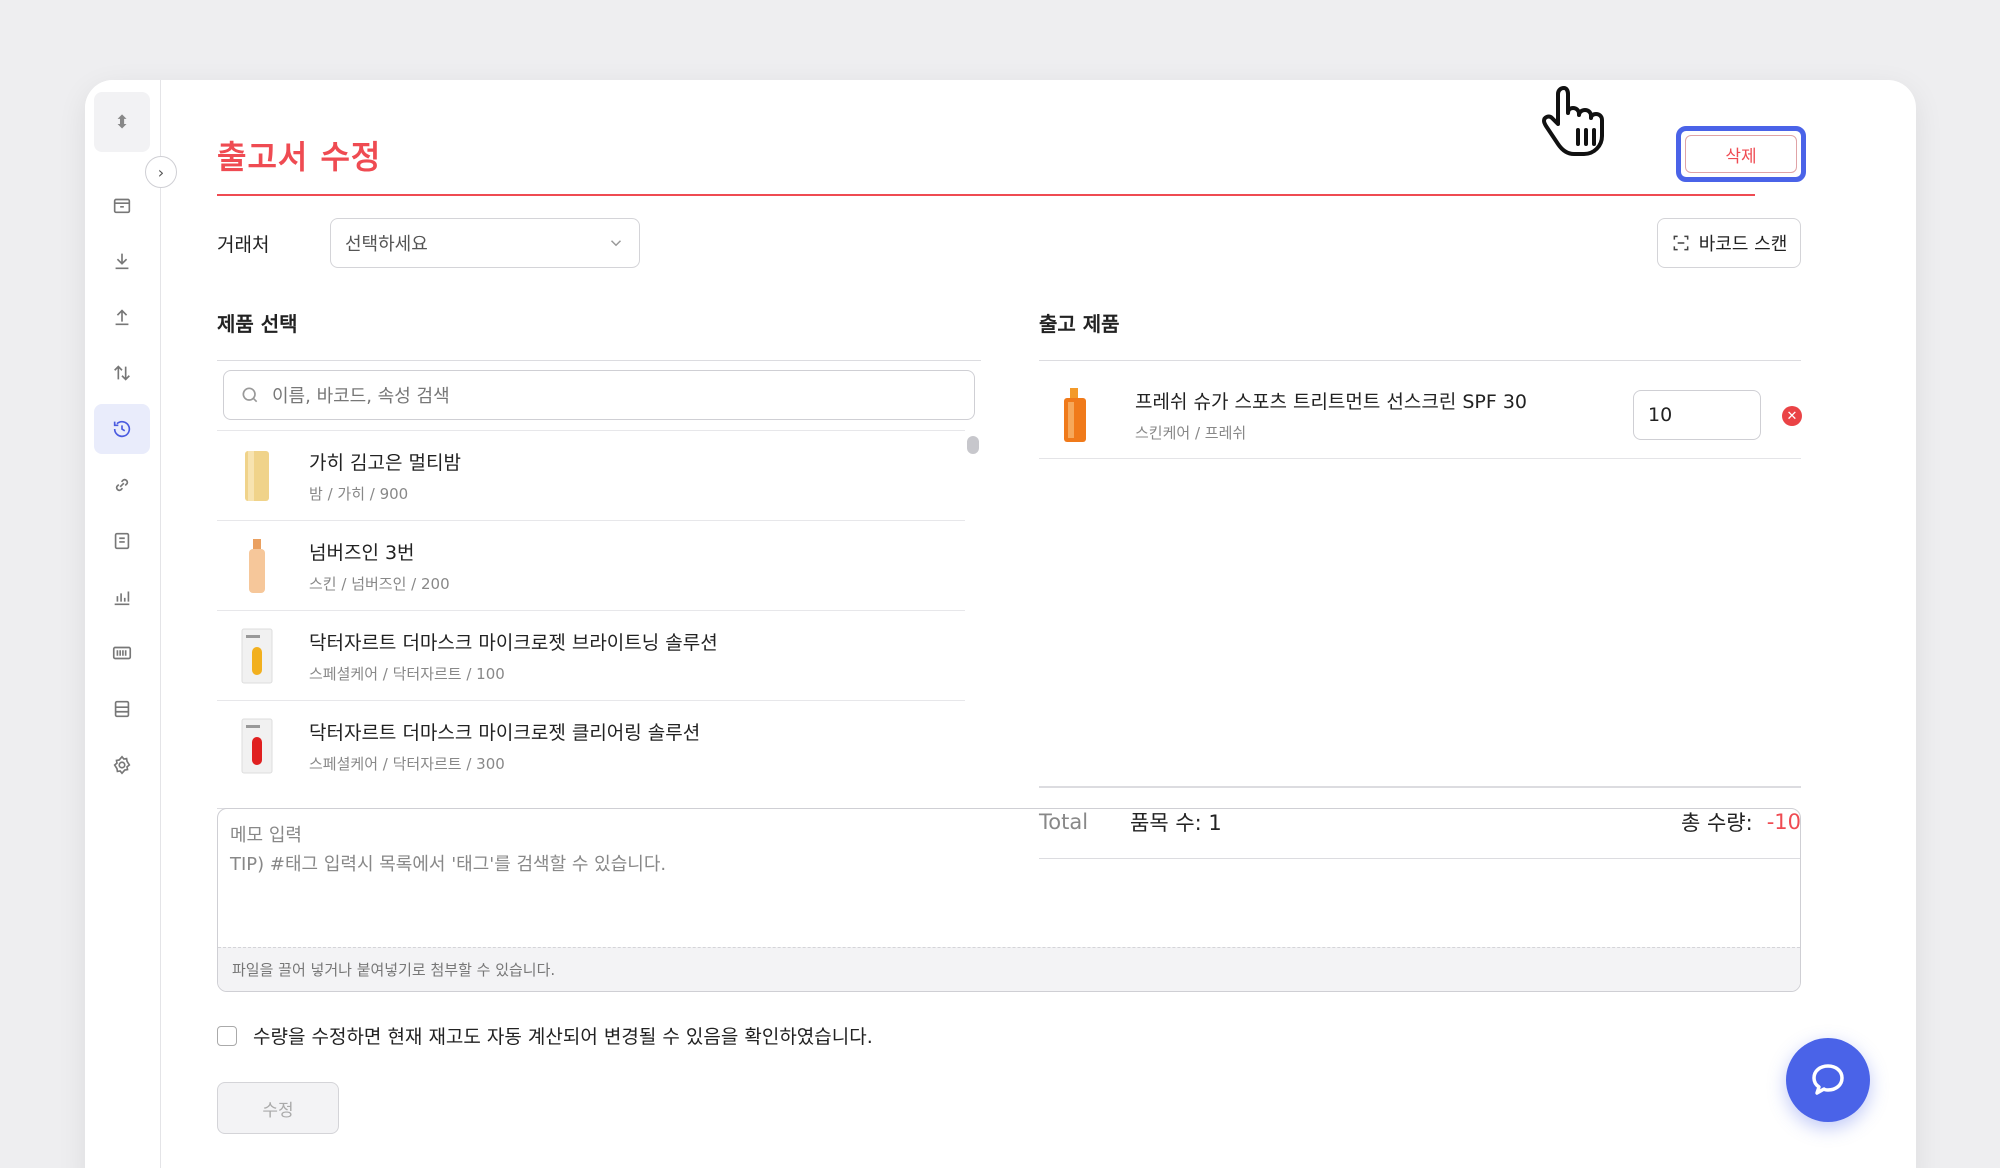  Describe the element at coordinates (407, 763) in the screenshot. I see `item-sub: 스페셜케어 / 닥터자르트 / 300` at that location.